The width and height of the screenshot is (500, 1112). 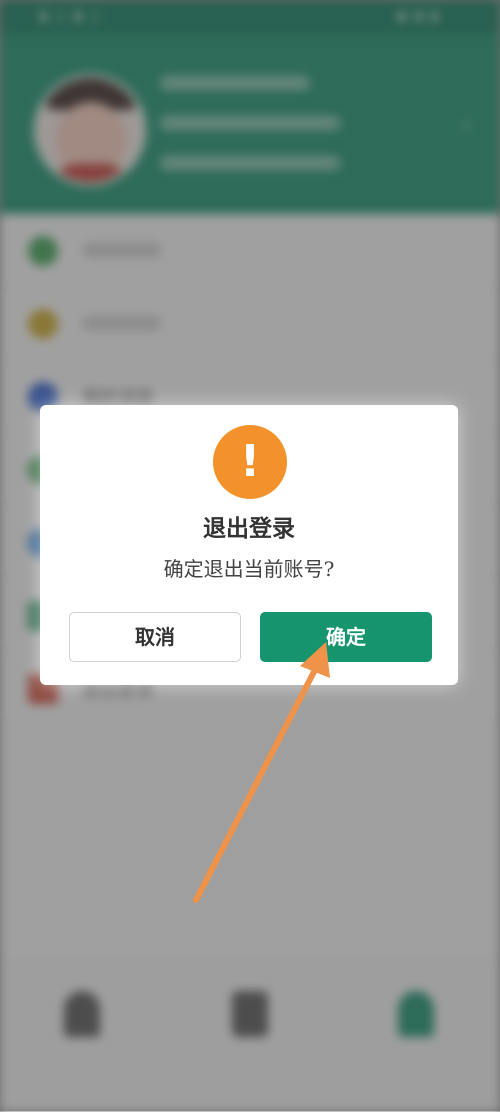 What do you see at coordinates (346, 637) in the screenshot?
I see `confirm-button: 确定` at bounding box center [346, 637].